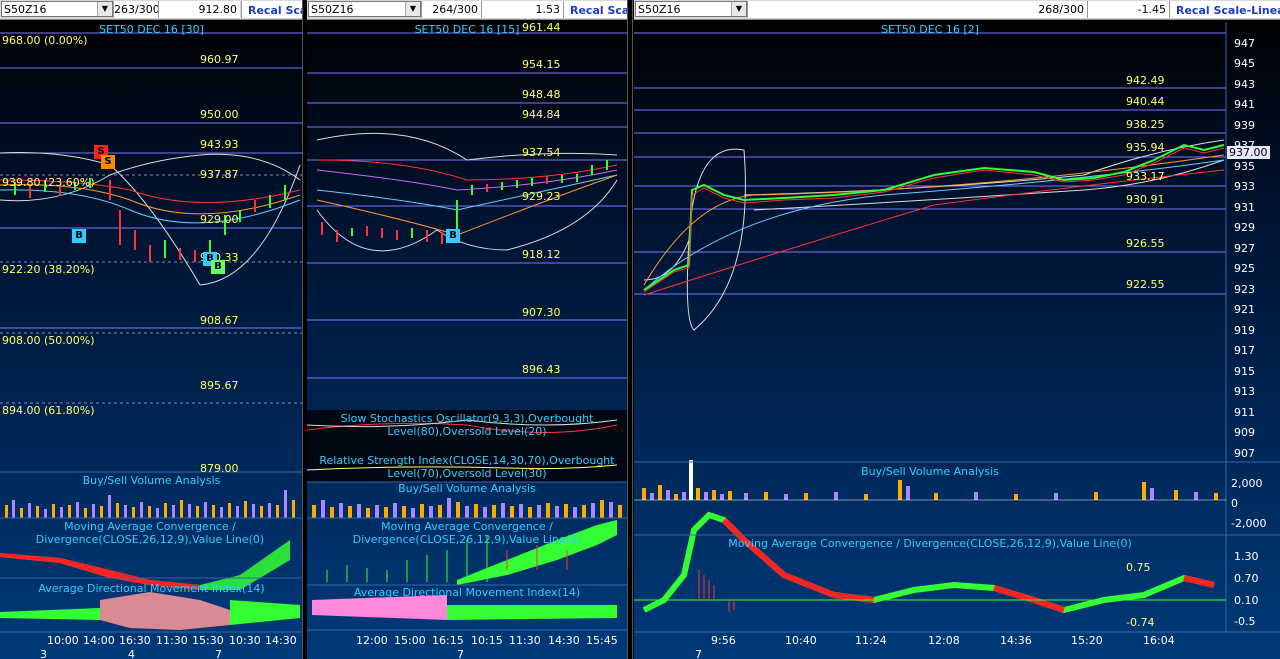 This screenshot has width=1280, height=659. Describe the element at coordinates (1244, 412) in the screenshot. I see `y-axis-label: 911` at that location.